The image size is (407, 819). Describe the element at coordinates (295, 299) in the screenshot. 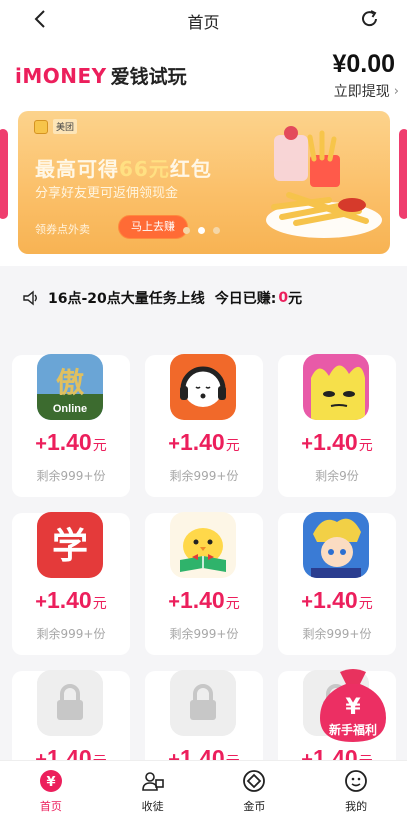

I see `earned-today-unit: 元` at that location.